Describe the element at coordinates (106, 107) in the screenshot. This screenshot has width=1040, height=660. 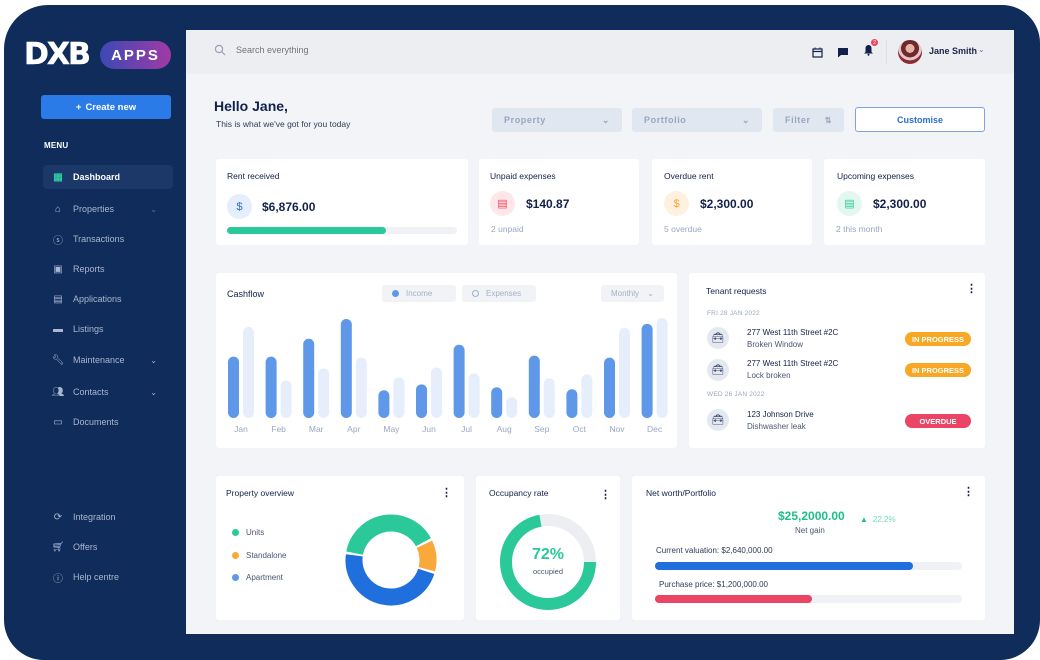
I see `create-new-button: + Create new` at that location.